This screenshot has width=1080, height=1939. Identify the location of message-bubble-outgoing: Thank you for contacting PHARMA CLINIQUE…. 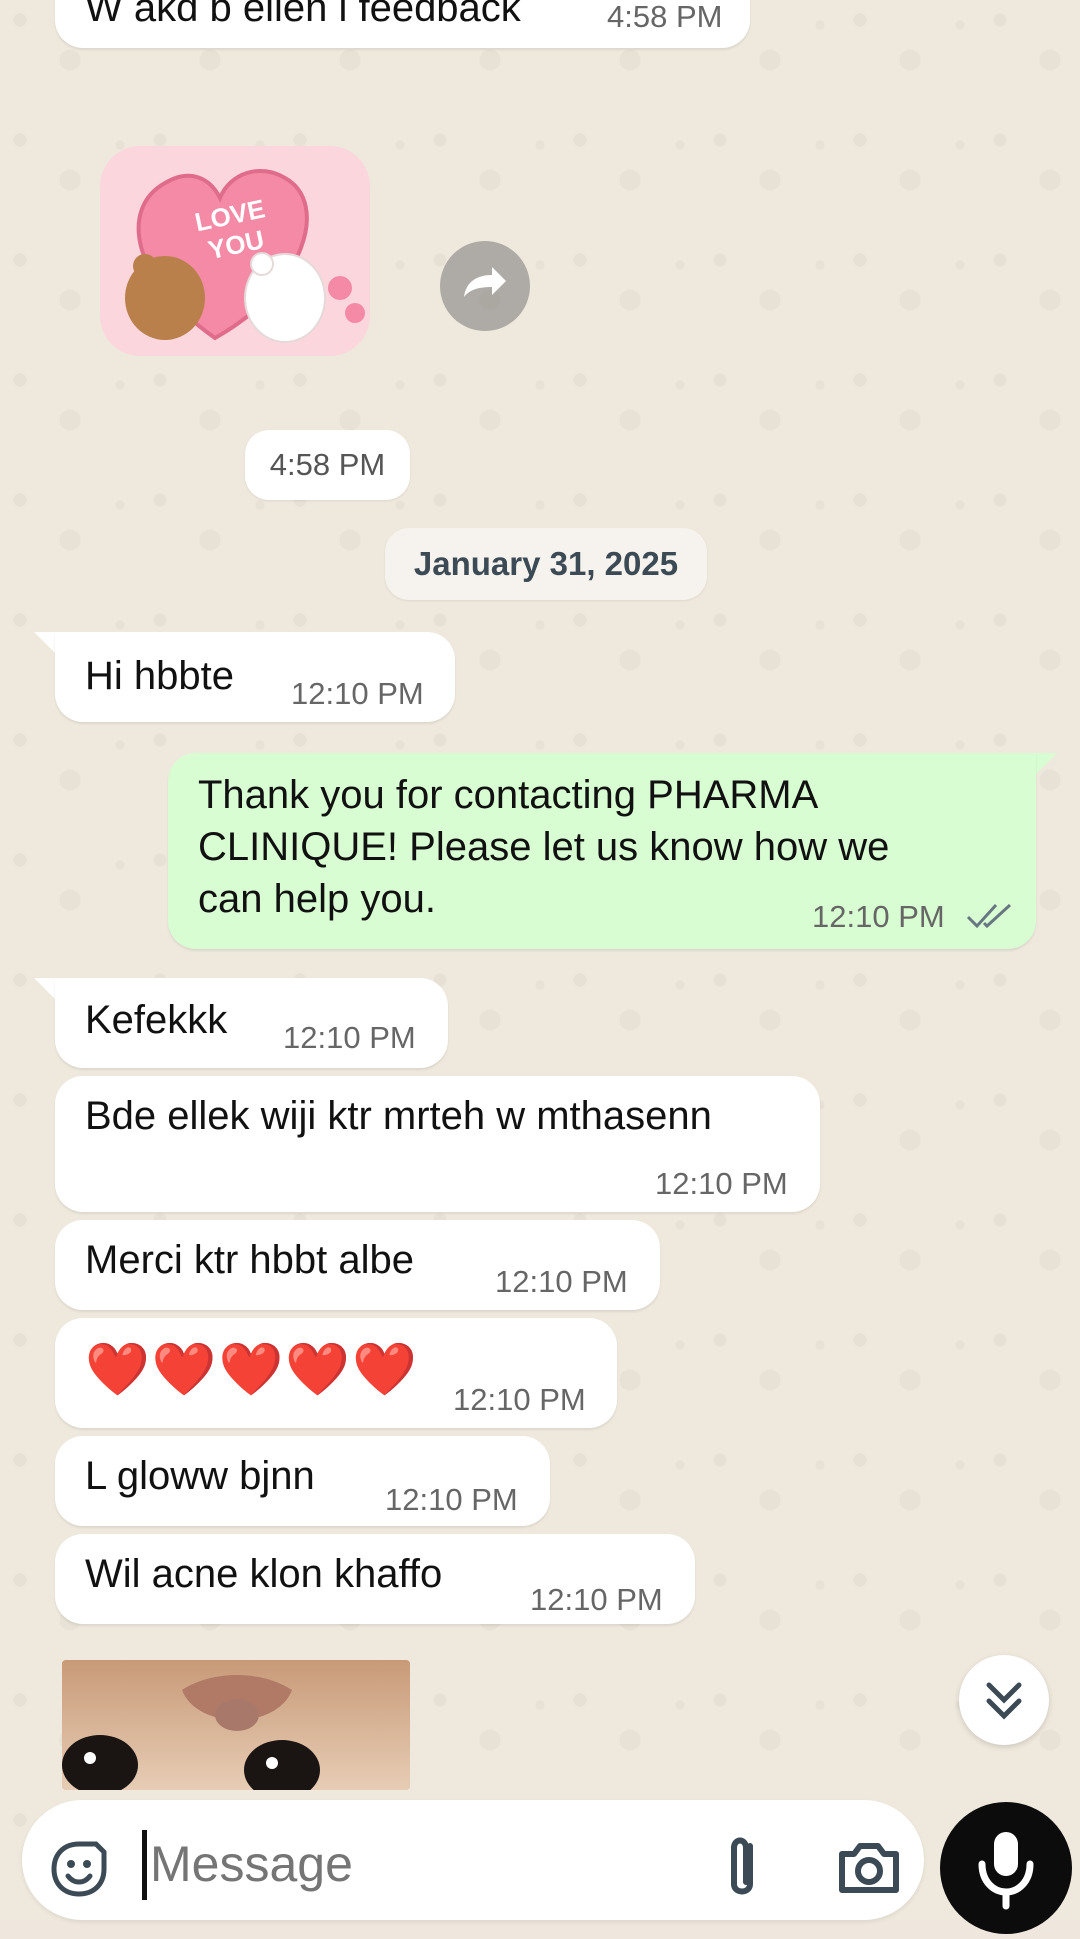
(602, 851).